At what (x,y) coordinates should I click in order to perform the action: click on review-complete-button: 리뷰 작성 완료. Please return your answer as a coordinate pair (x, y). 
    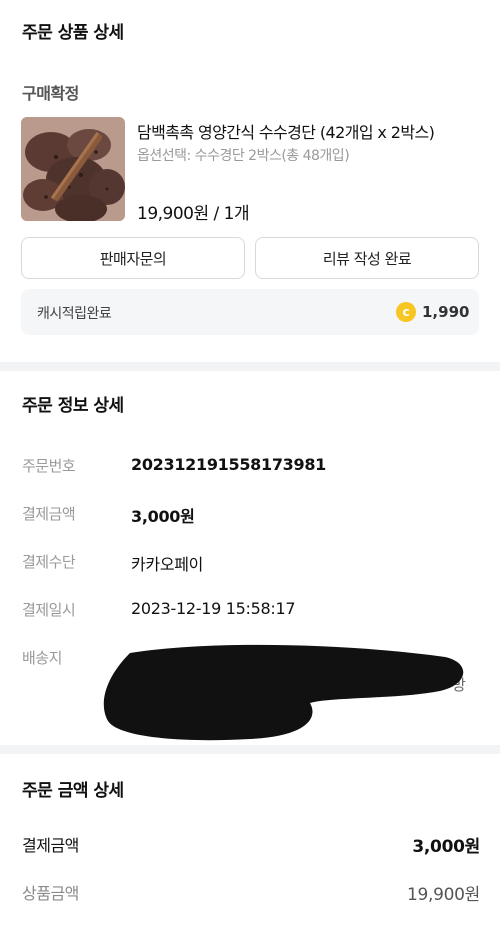
    Looking at the image, I should click on (367, 258).